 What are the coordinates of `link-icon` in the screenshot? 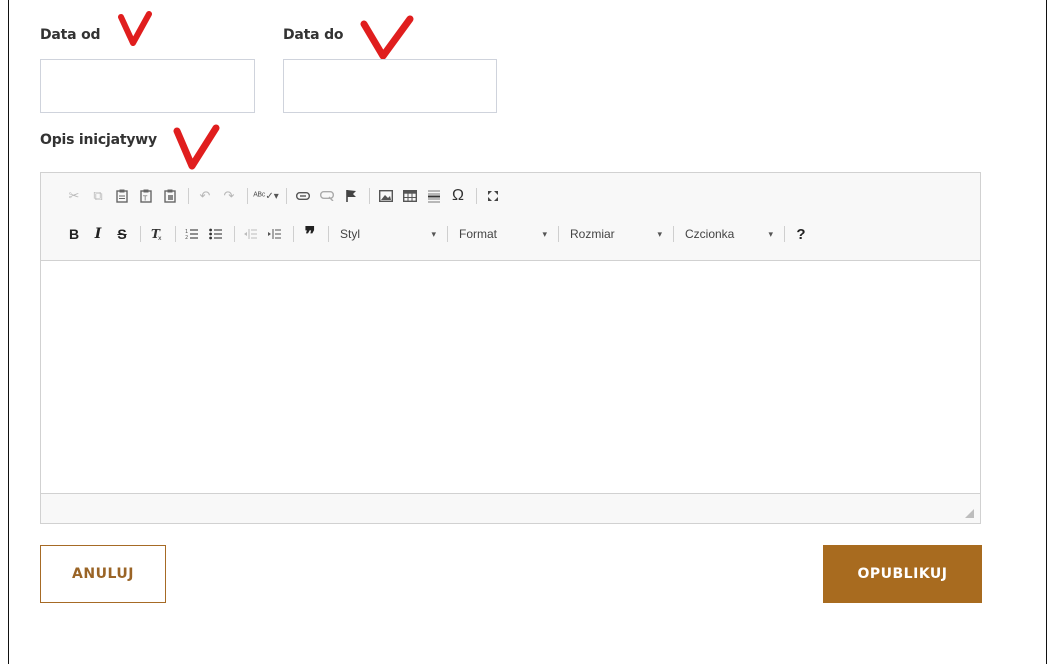 It's located at (303, 196).